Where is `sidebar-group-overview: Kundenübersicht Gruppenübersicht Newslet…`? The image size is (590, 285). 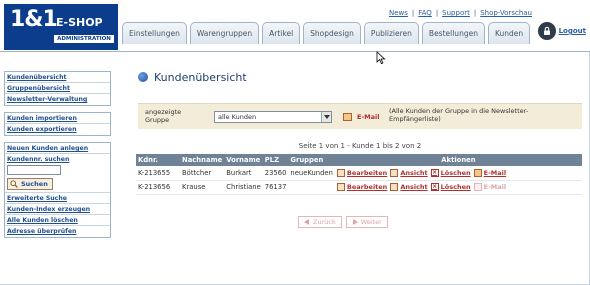
sidebar-group-overview: Kundenübersicht Gruppenübersicht Newslet… is located at coordinates (57, 88).